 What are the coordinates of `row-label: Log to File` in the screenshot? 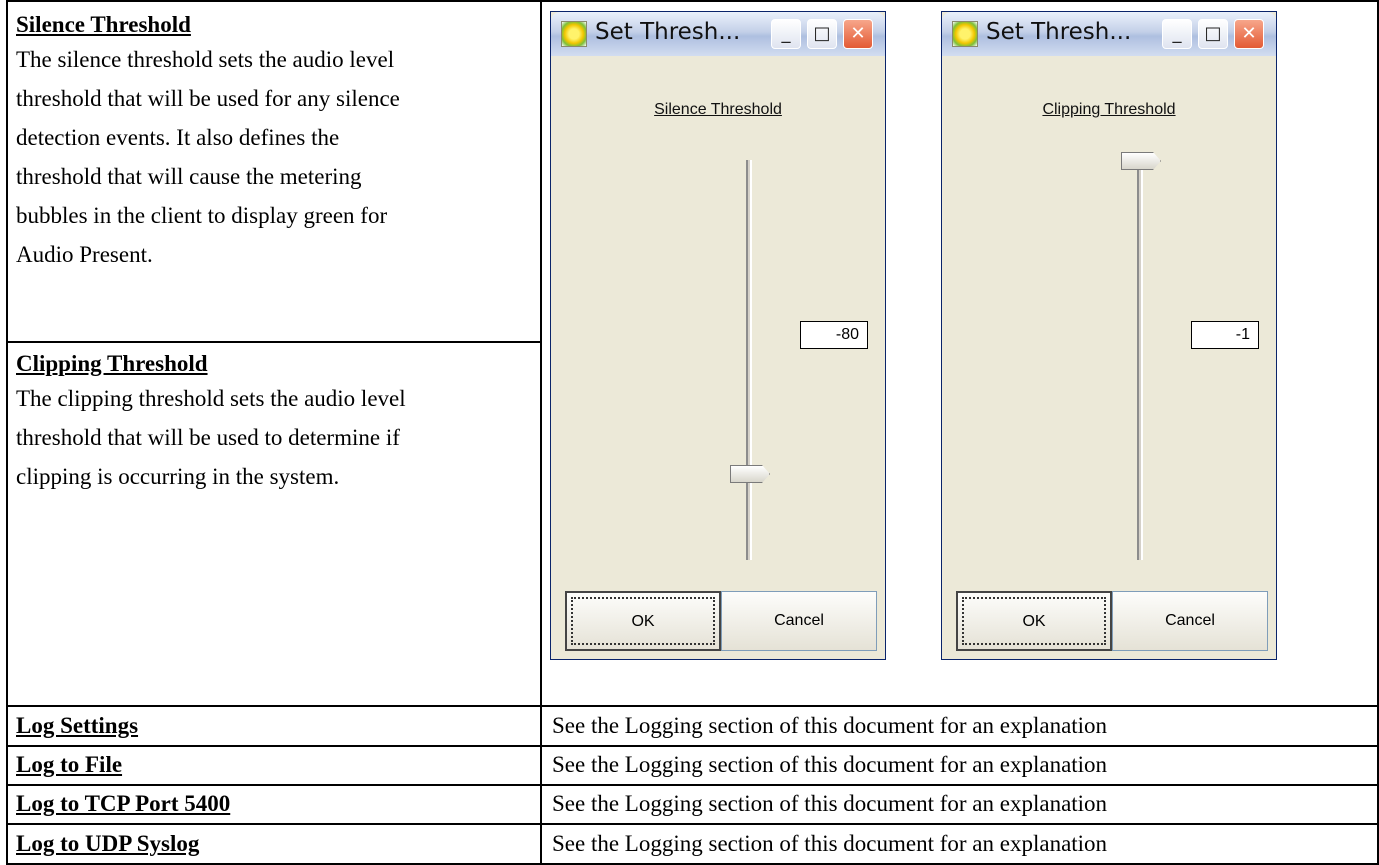 It's located at (69, 764).